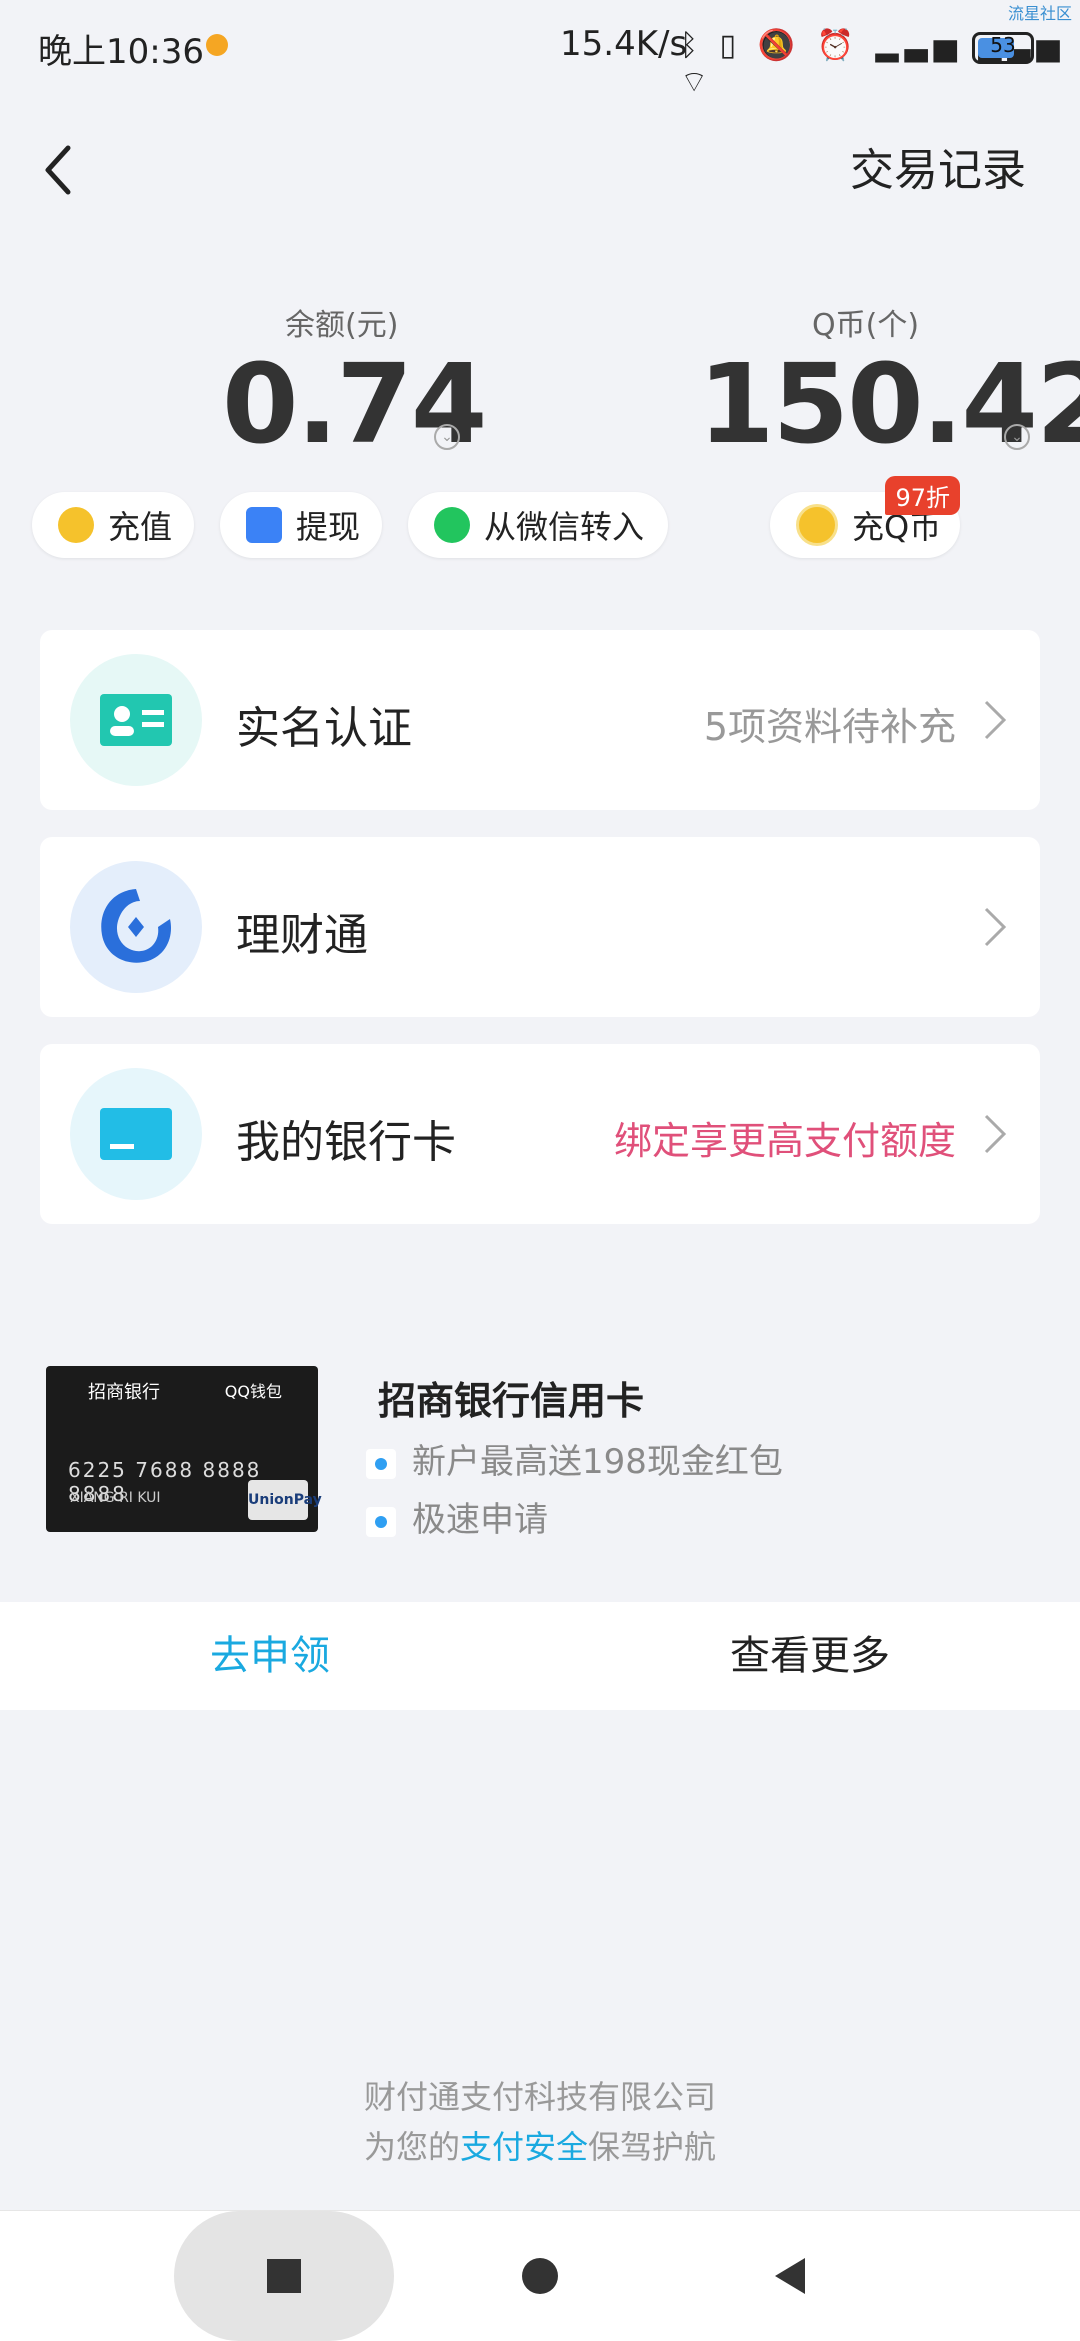 The width and height of the screenshot is (1080, 2341). Describe the element at coordinates (838, 45) in the screenshot. I see `alarm-icon: ⏰` at that location.